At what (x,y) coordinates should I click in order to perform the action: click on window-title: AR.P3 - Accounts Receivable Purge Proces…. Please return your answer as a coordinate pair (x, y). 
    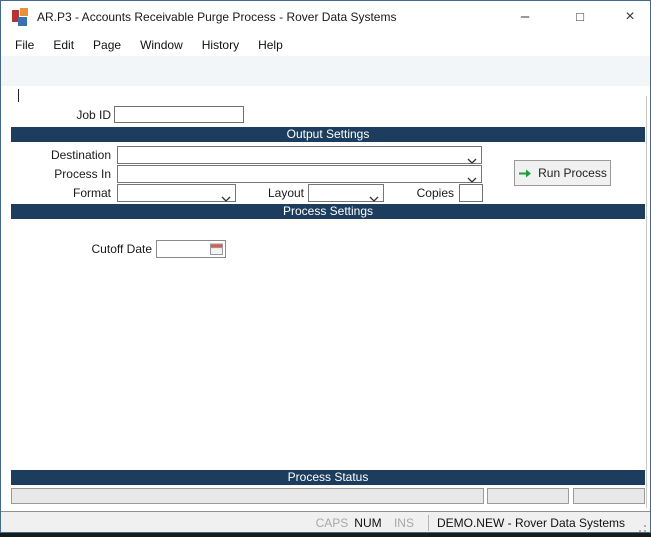
    Looking at the image, I should click on (217, 17).